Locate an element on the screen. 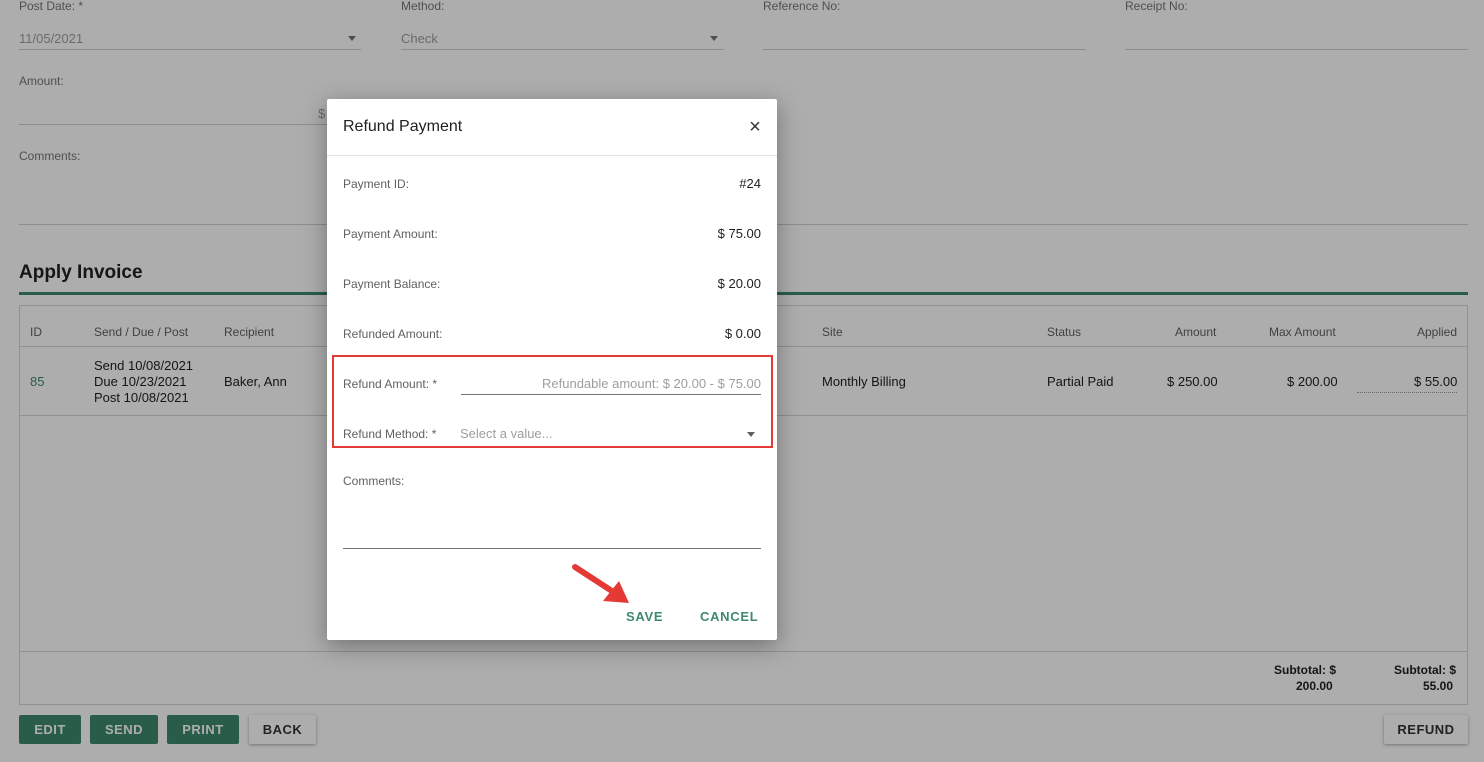 This screenshot has height=762, width=1484. payment-amount-label: Payment Amount: is located at coordinates (390, 234).